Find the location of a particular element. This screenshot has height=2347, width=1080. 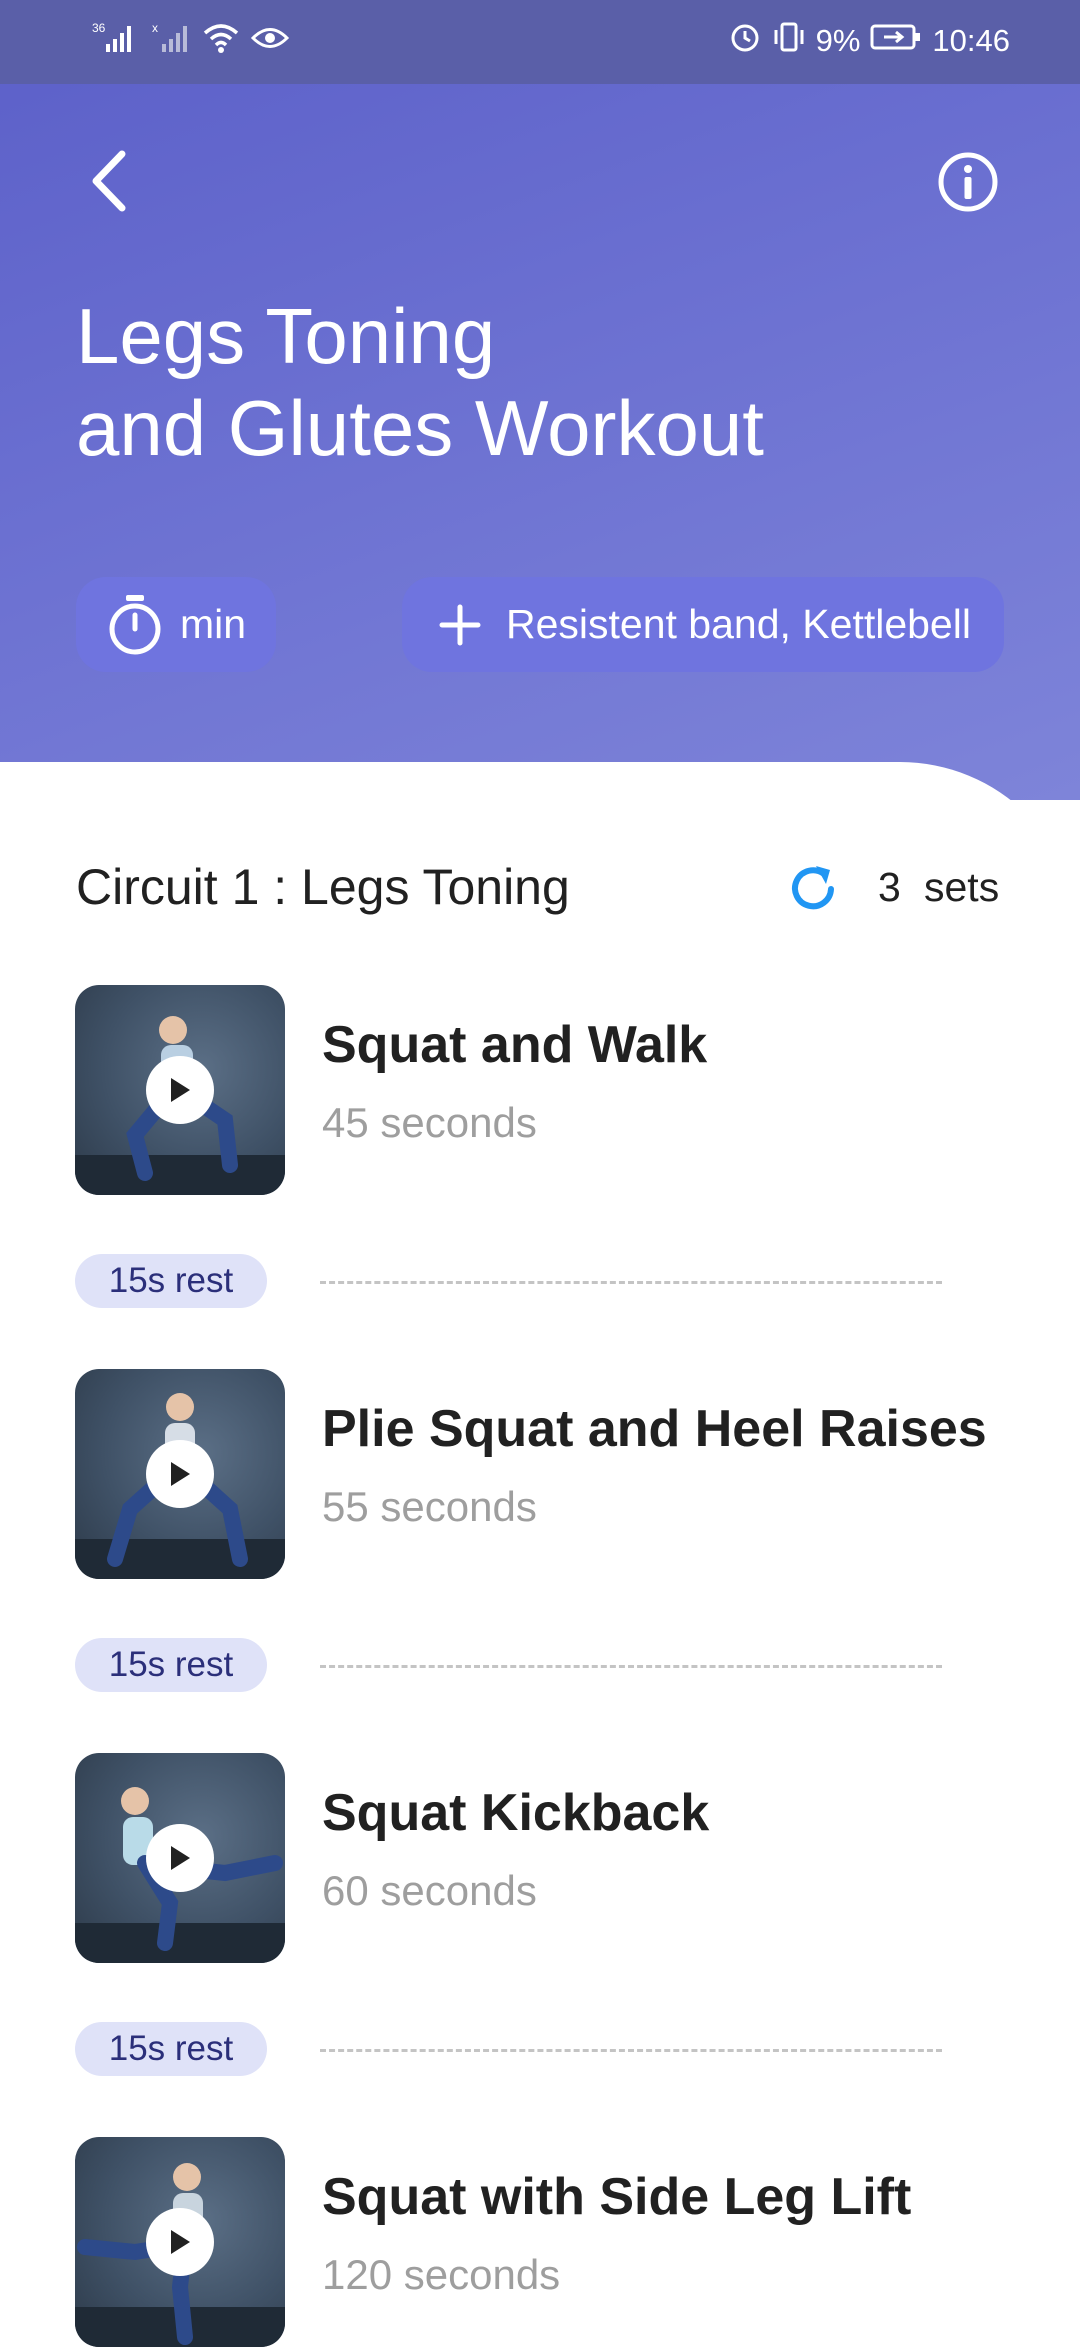

battery-icon is located at coordinates (896, 41).